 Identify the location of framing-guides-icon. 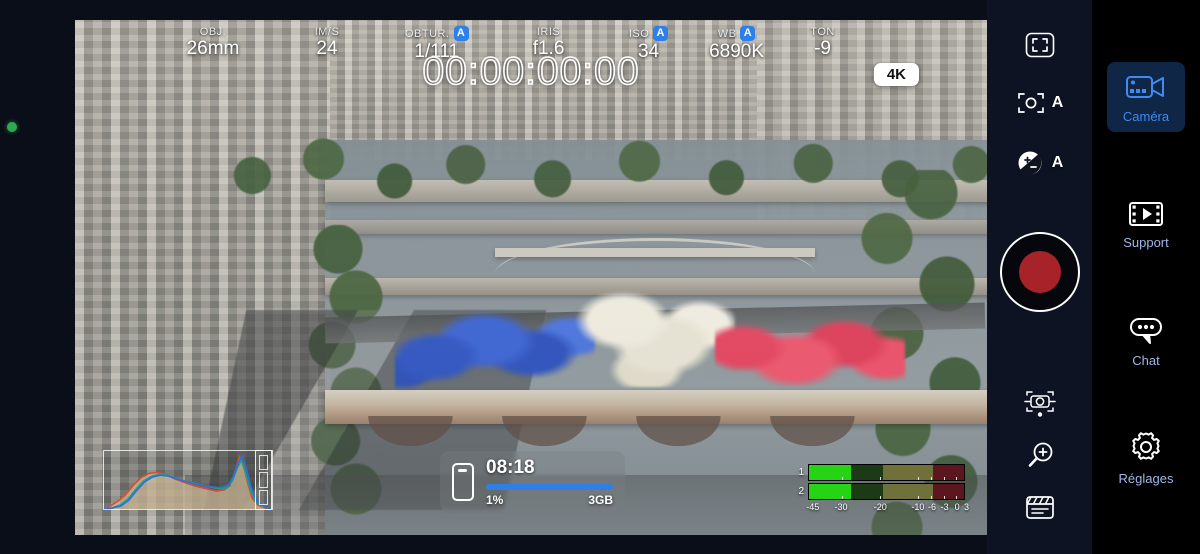
(1039, 45).